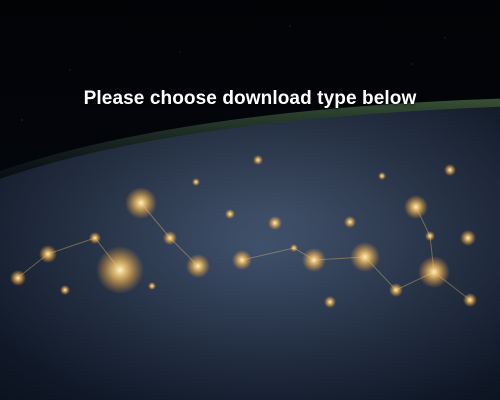  I want to click on page-title: Please choose download type below, so click(250, 98).